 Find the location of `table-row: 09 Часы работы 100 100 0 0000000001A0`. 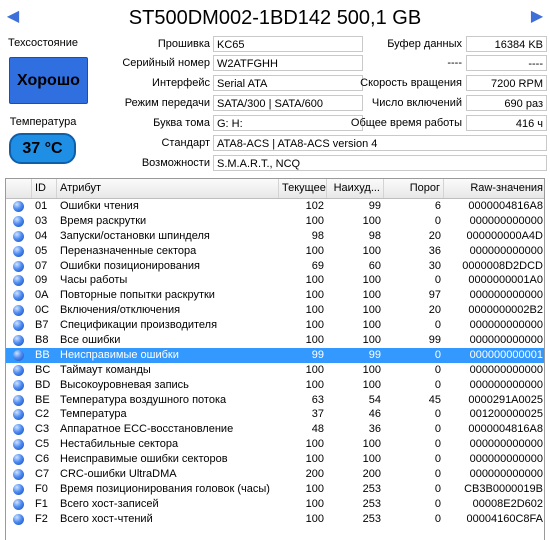

table-row: 09 Часы работы 100 100 0 0000000001A0 is located at coordinates (275, 280).